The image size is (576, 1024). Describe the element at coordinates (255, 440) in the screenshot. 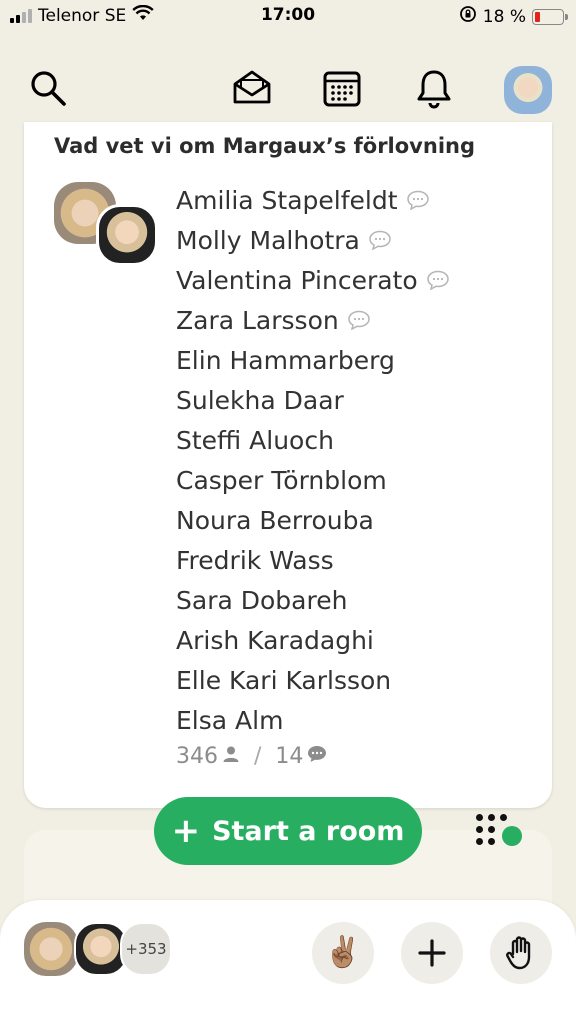

I see `participant-name: Steffi Aluoch` at that location.